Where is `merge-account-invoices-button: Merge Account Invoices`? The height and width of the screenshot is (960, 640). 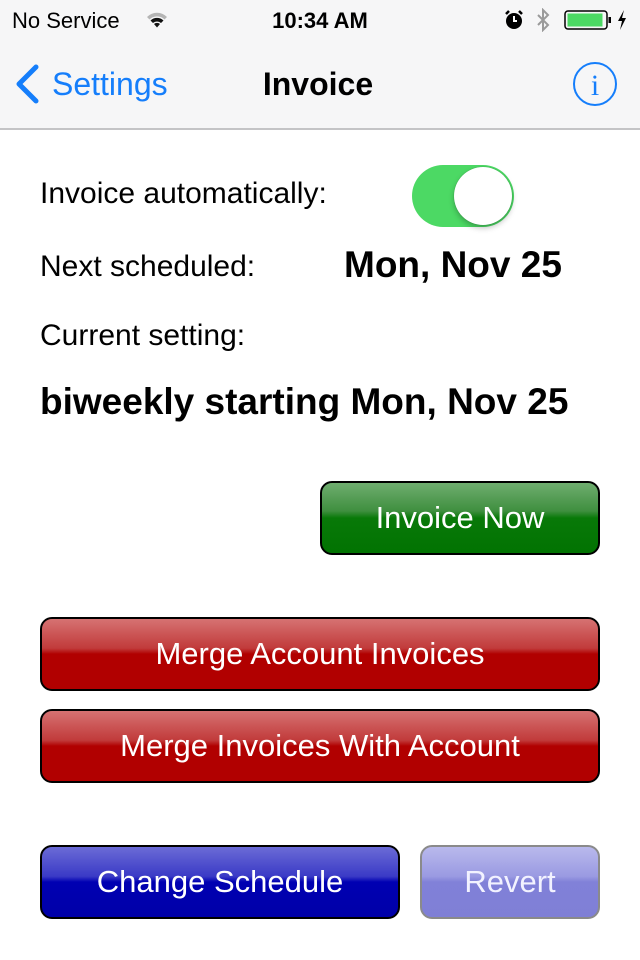
merge-account-invoices-button: Merge Account Invoices is located at coordinates (320, 654).